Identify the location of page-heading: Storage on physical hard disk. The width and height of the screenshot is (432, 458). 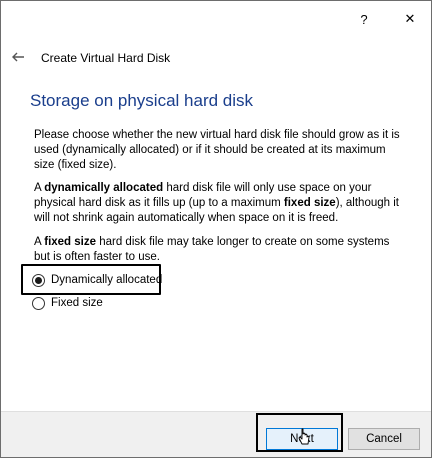
(142, 100).